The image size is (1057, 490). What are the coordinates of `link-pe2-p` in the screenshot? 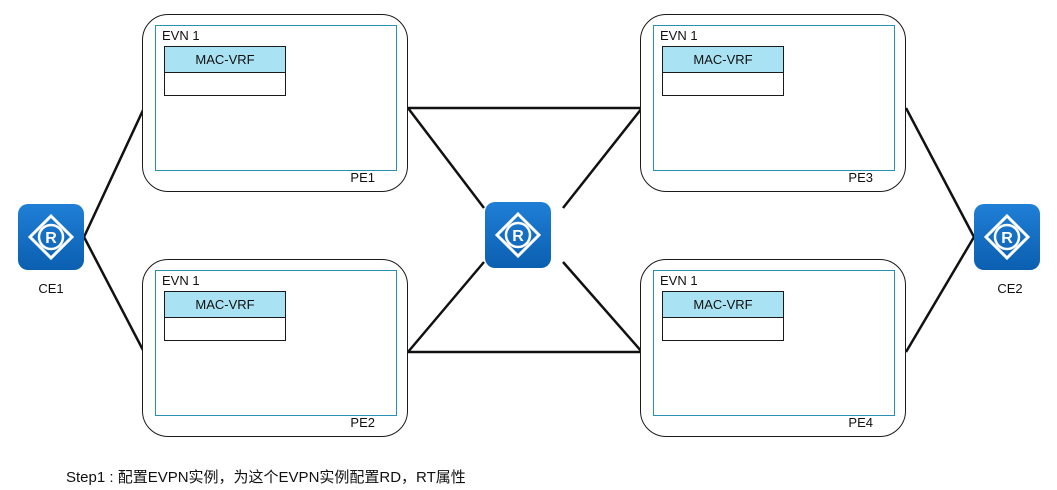 It's located at (446, 307).